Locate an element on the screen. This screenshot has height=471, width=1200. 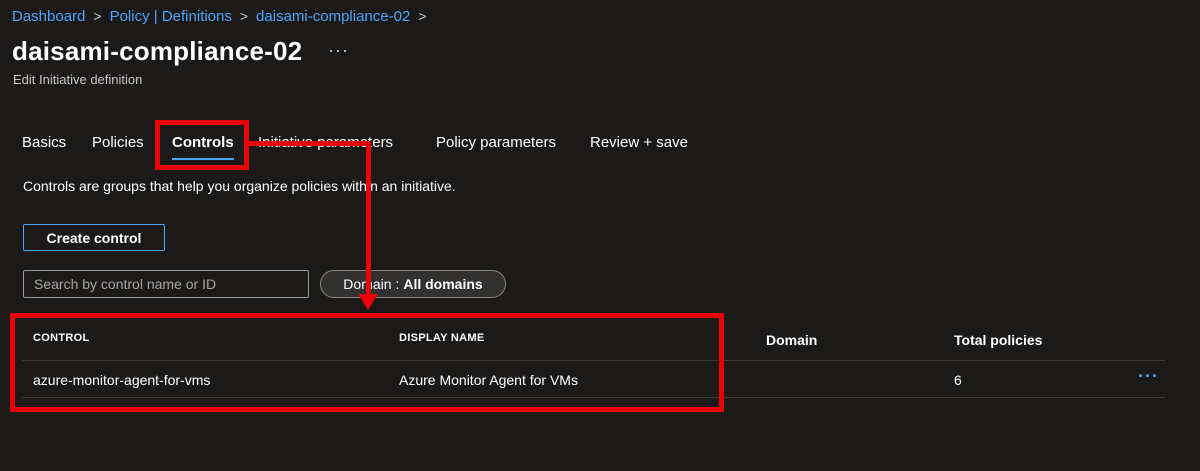
tab-policies: Policies is located at coordinates (118, 142).